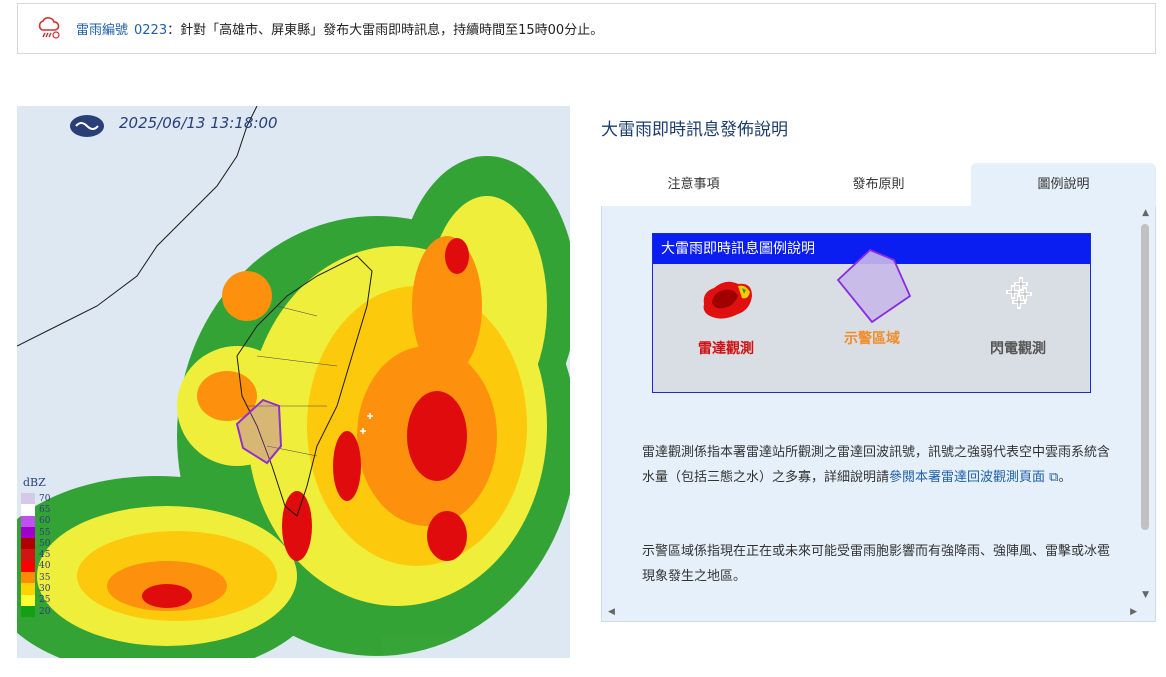 The height and width of the screenshot is (677, 1166). Describe the element at coordinates (1133, 612) in the screenshot. I see `scroll-right-arrow: ▶` at that location.